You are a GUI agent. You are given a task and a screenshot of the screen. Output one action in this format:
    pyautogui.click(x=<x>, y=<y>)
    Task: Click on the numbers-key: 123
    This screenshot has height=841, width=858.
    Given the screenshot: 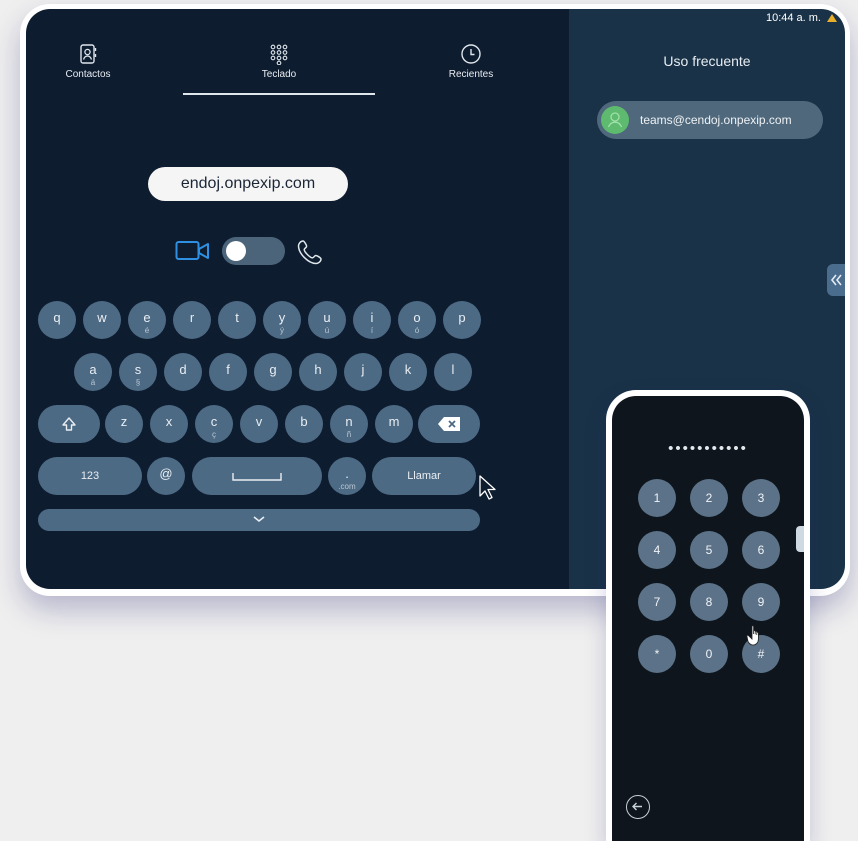 What is the action you would take?
    pyautogui.click(x=90, y=476)
    